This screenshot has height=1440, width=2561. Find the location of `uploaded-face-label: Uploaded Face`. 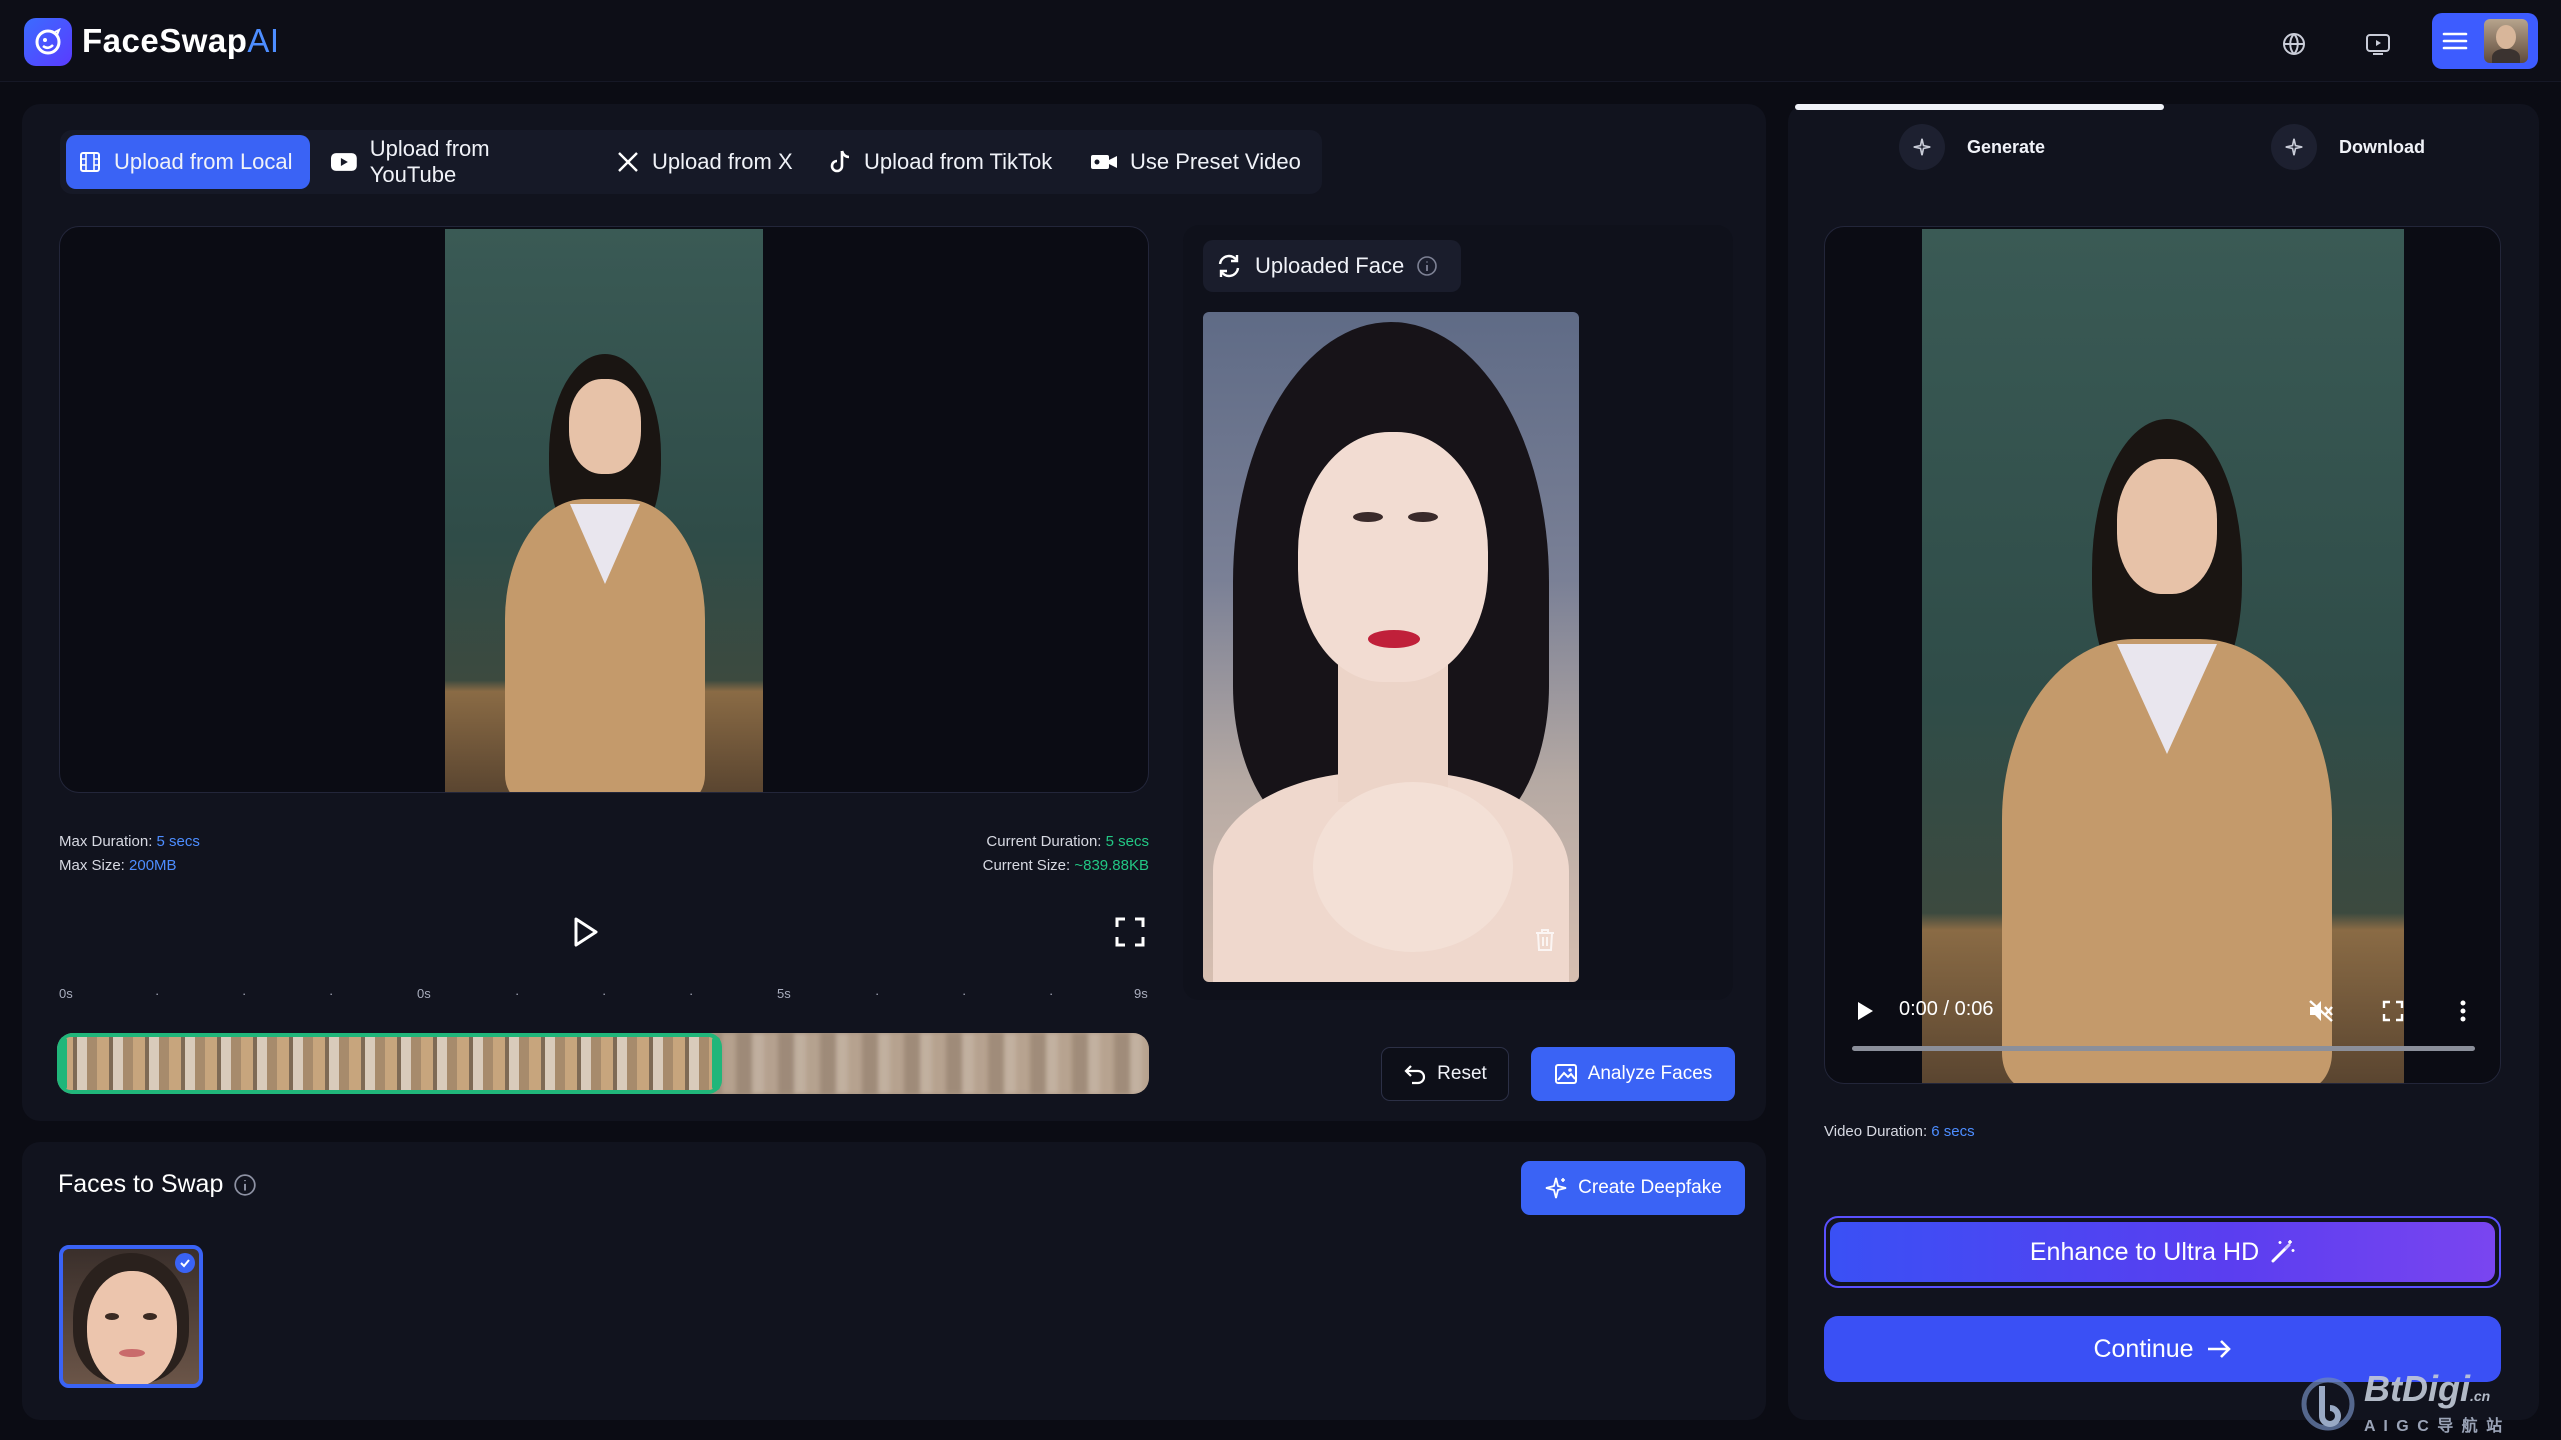

uploaded-face-label: Uploaded Face is located at coordinates (1332, 266).